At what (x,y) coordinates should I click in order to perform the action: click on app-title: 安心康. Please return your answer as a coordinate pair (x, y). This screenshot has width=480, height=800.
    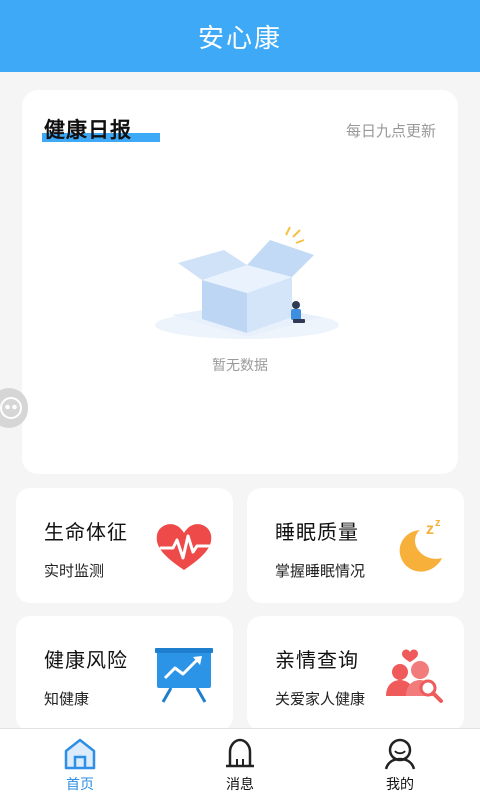
    Looking at the image, I should click on (239, 38).